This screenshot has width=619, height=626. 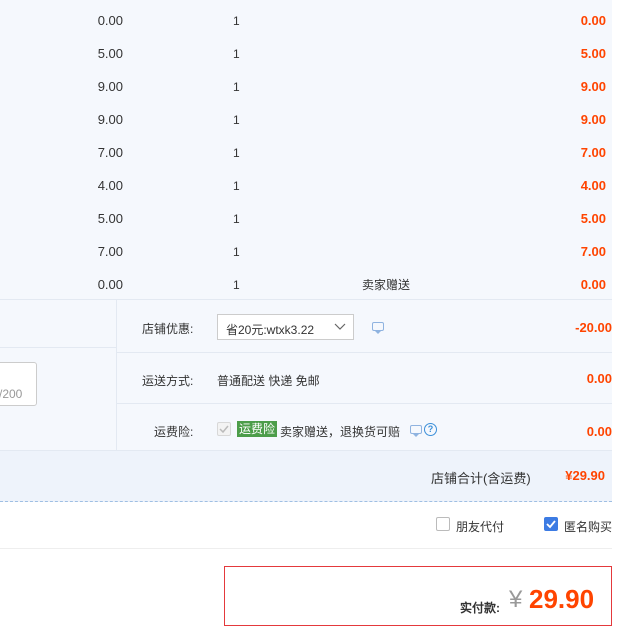 What do you see at coordinates (110, 185) in the screenshot?
I see `item-price: 4.00` at bounding box center [110, 185].